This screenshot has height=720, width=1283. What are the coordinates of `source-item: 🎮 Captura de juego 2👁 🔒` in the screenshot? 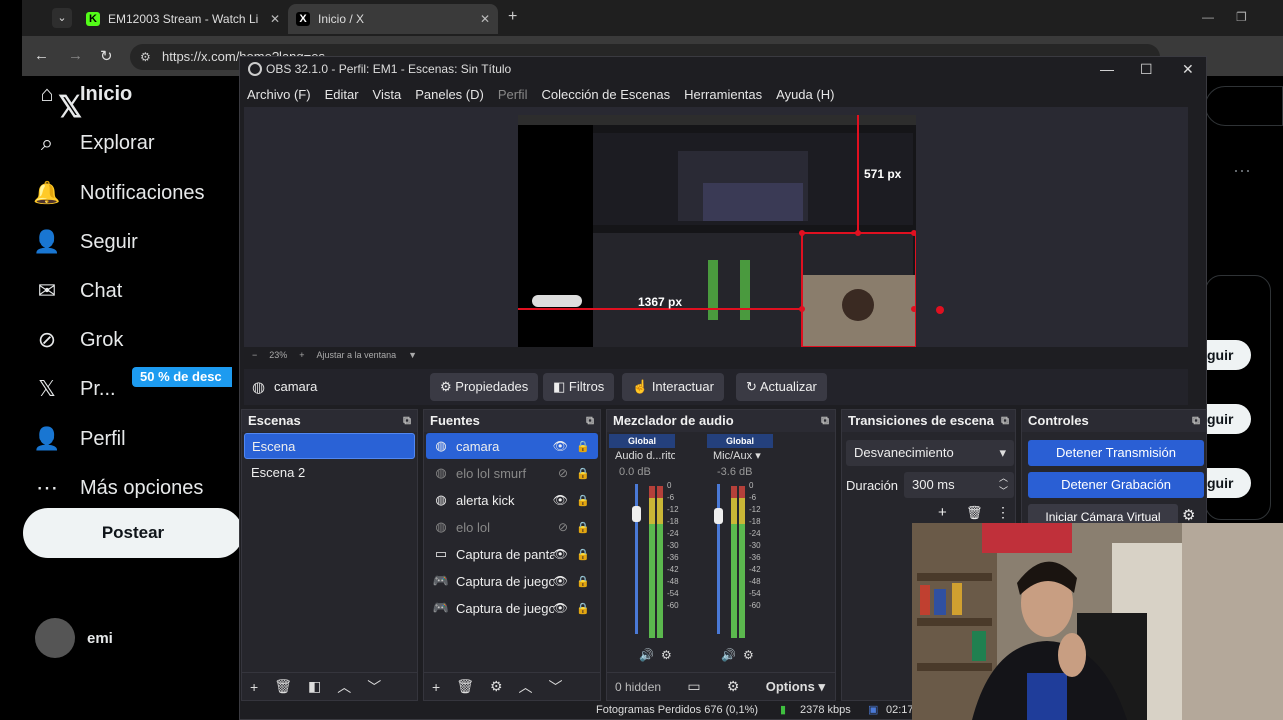 It's located at (512, 581).